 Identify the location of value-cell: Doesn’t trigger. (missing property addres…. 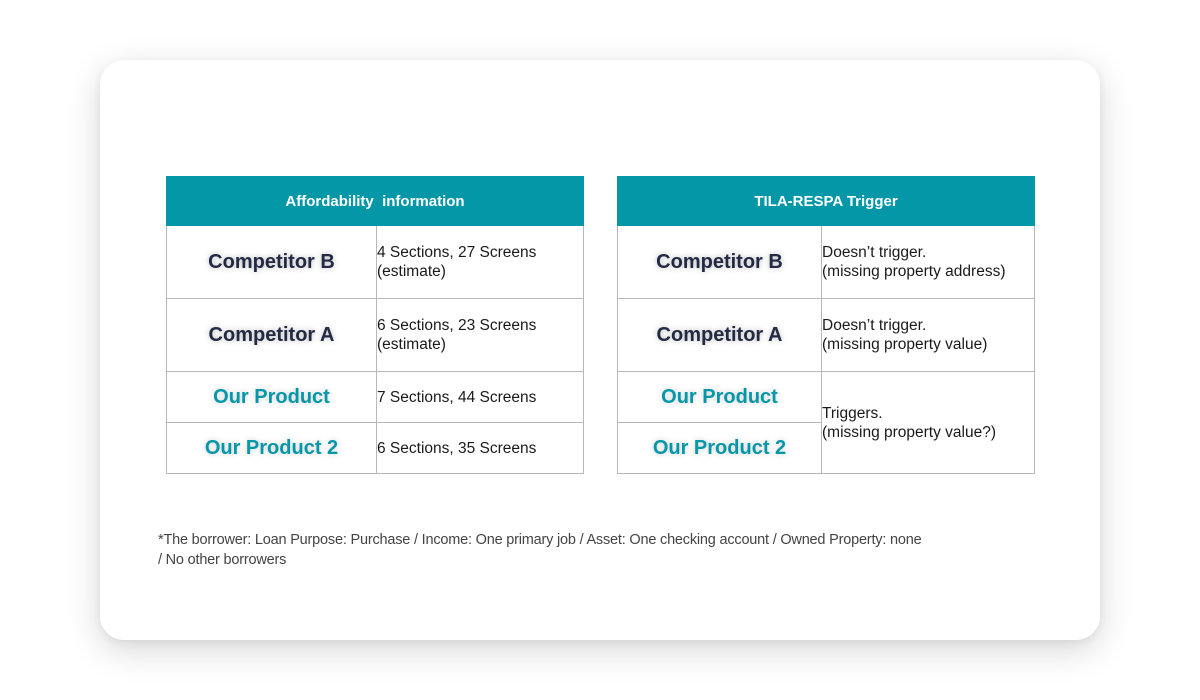
(928, 262).